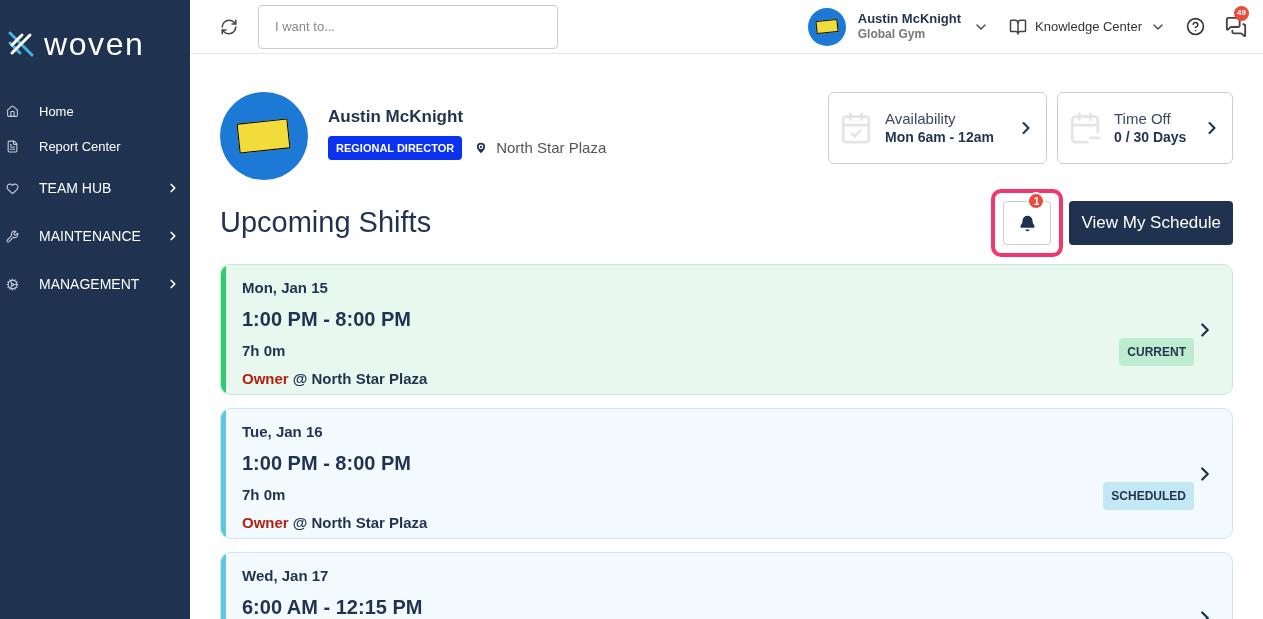  Describe the element at coordinates (21, 44) in the screenshot. I see `woven-logo-icon` at that location.